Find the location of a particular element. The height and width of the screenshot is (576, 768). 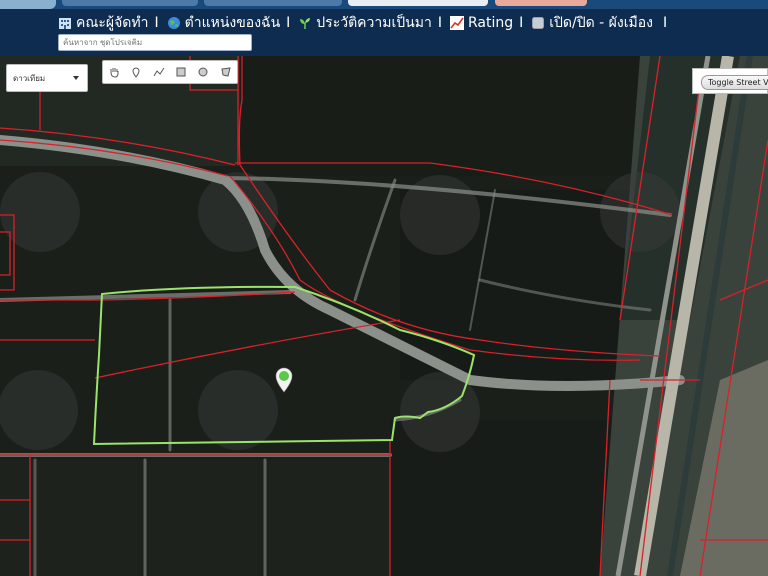

nav-label-zoning-toggle: เปิด/ปิด - ผังเมือง is located at coordinates (601, 23).